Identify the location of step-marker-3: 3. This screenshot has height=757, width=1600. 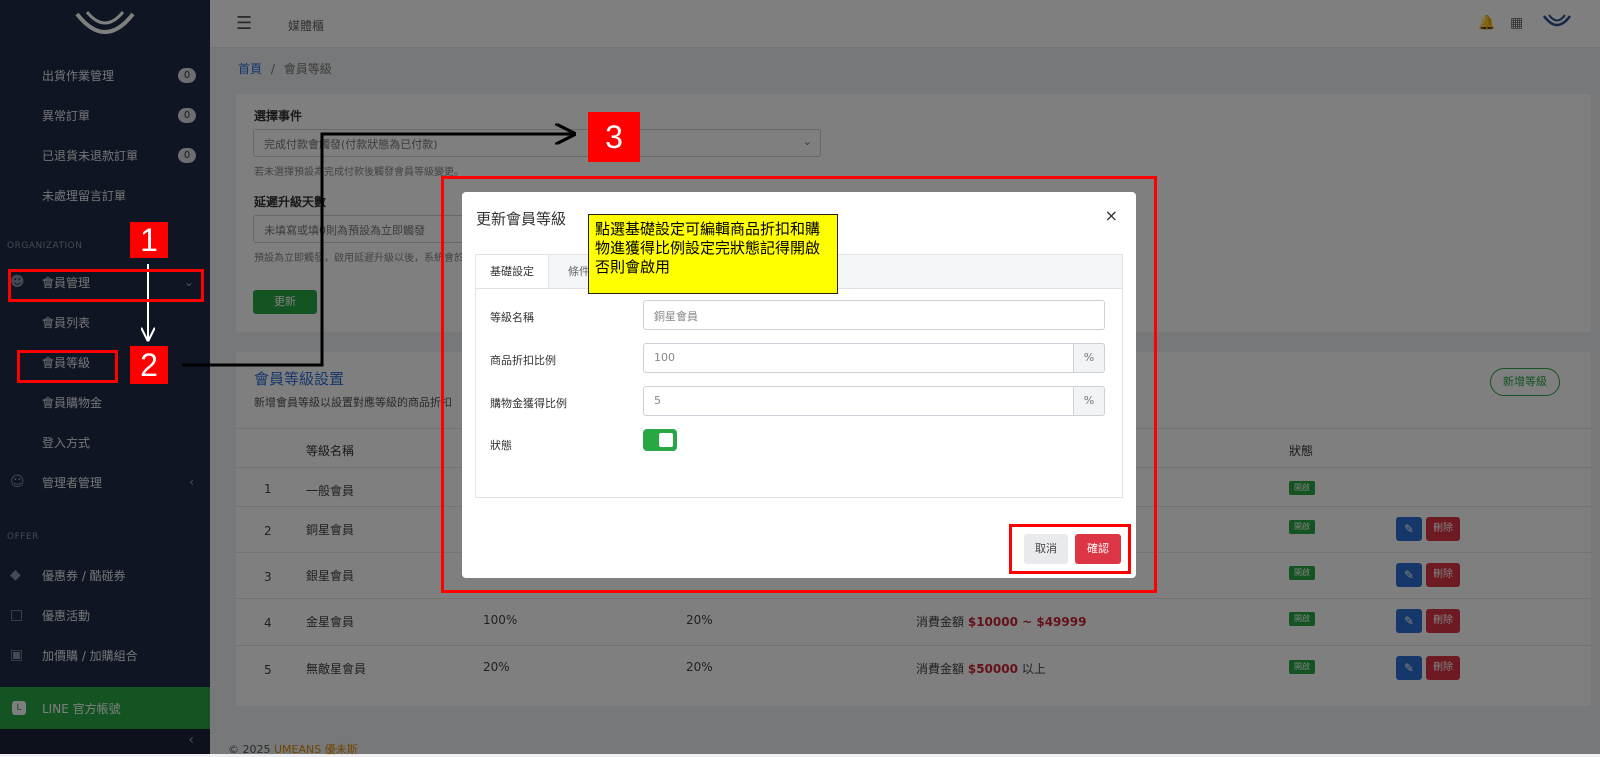
(614, 137).